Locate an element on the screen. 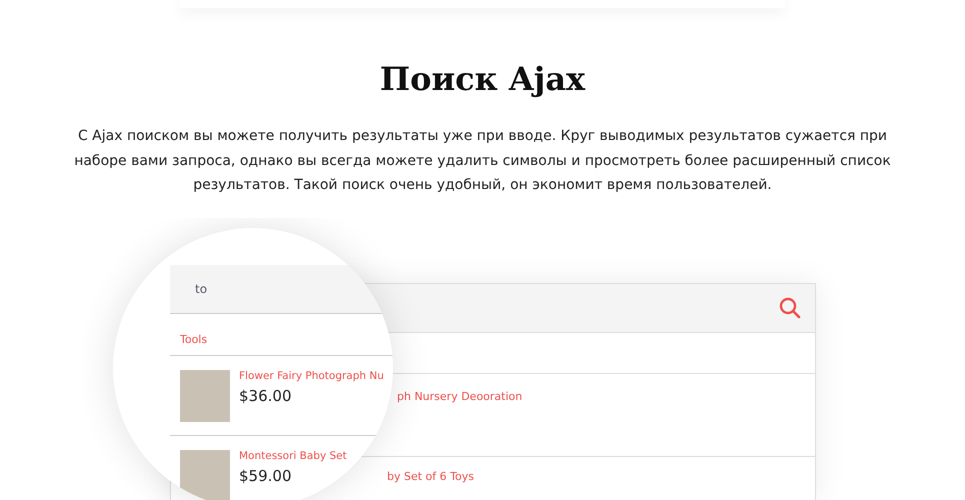  search-input: to is located at coordinates (245, 289).